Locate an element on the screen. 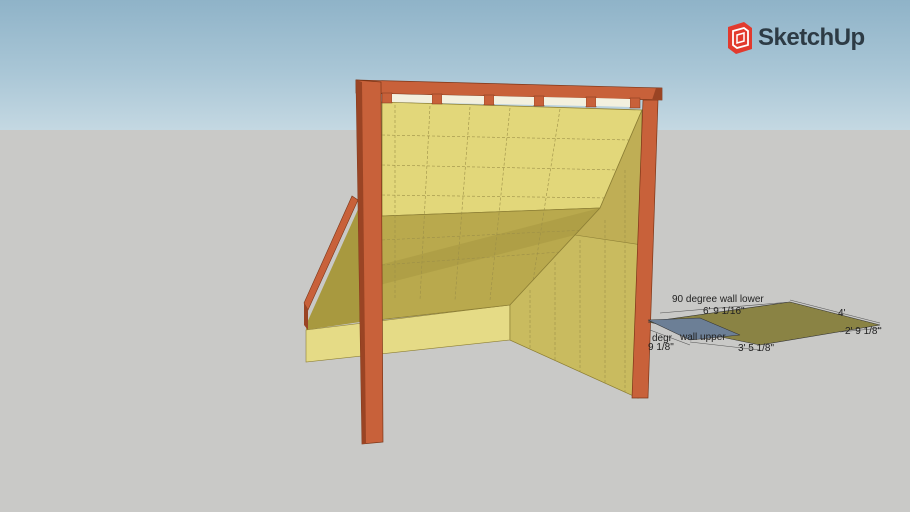  sketchup-logo-icon is located at coordinates (740, 38).